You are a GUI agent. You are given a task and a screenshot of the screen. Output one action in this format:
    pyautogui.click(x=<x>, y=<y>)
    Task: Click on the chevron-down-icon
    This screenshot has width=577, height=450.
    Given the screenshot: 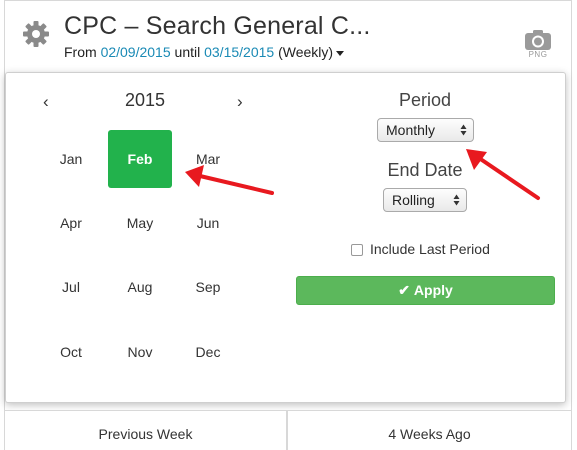 What is the action you would take?
    pyautogui.click(x=340, y=53)
    